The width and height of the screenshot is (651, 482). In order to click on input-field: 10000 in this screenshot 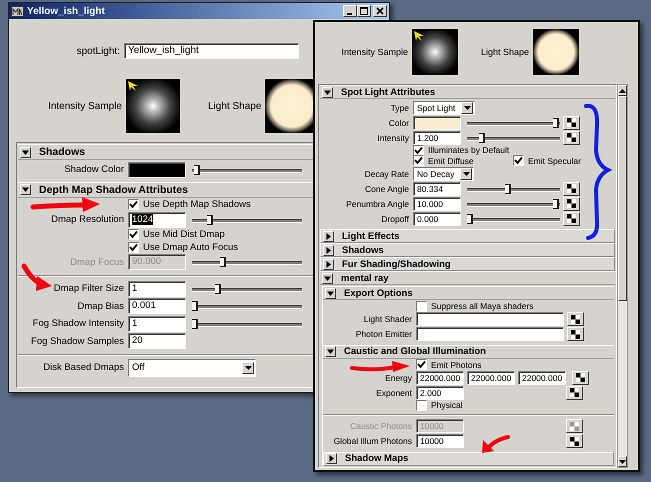, I will do `click(440, 441)`.